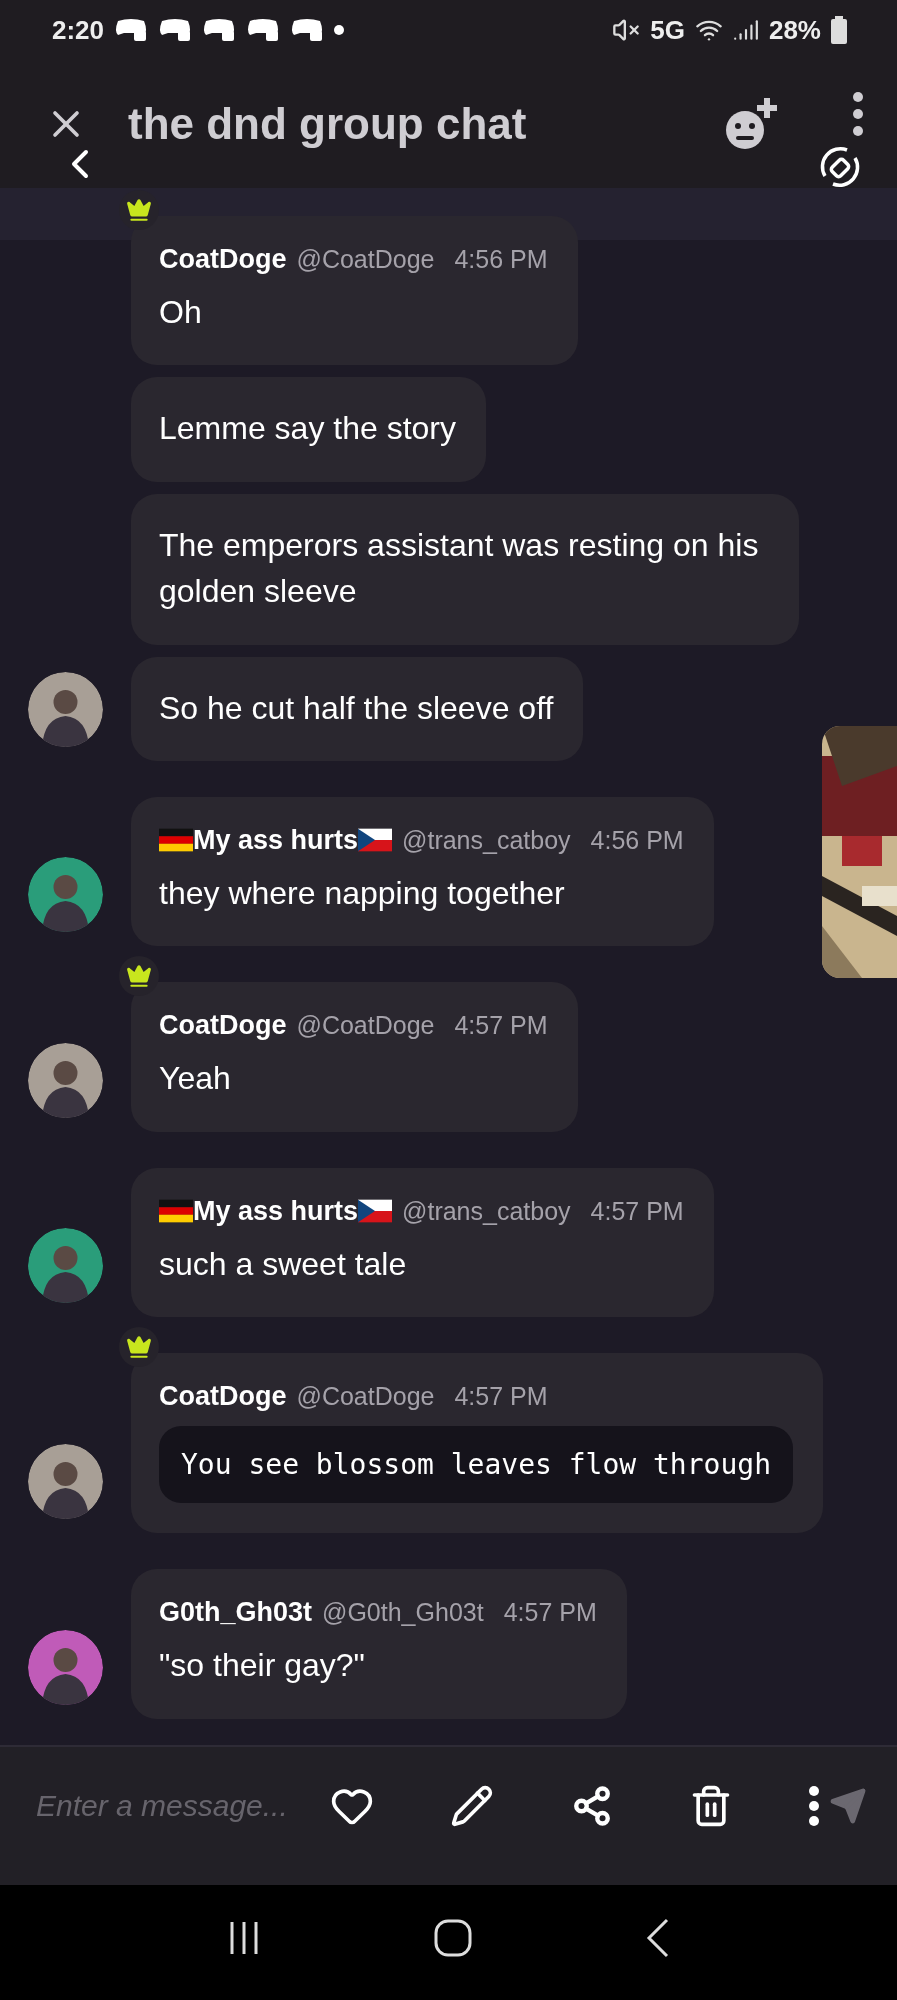  I want to click on message-bubble: My ass hurts @trans_catboy 4:57 PM such a sweet tale, so click(422, 1242).